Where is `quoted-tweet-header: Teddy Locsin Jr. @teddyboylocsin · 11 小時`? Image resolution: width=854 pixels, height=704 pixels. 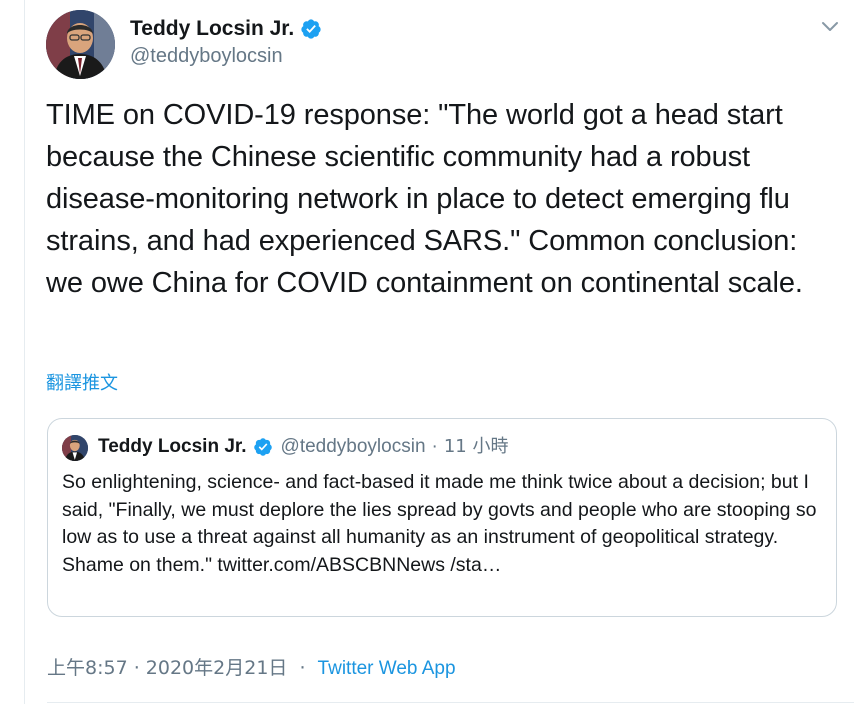
quoted-tweet-header: Teddy Locsin Jr. @teddyboylocsin · 11 小時 is located at coordinates (303, 447).